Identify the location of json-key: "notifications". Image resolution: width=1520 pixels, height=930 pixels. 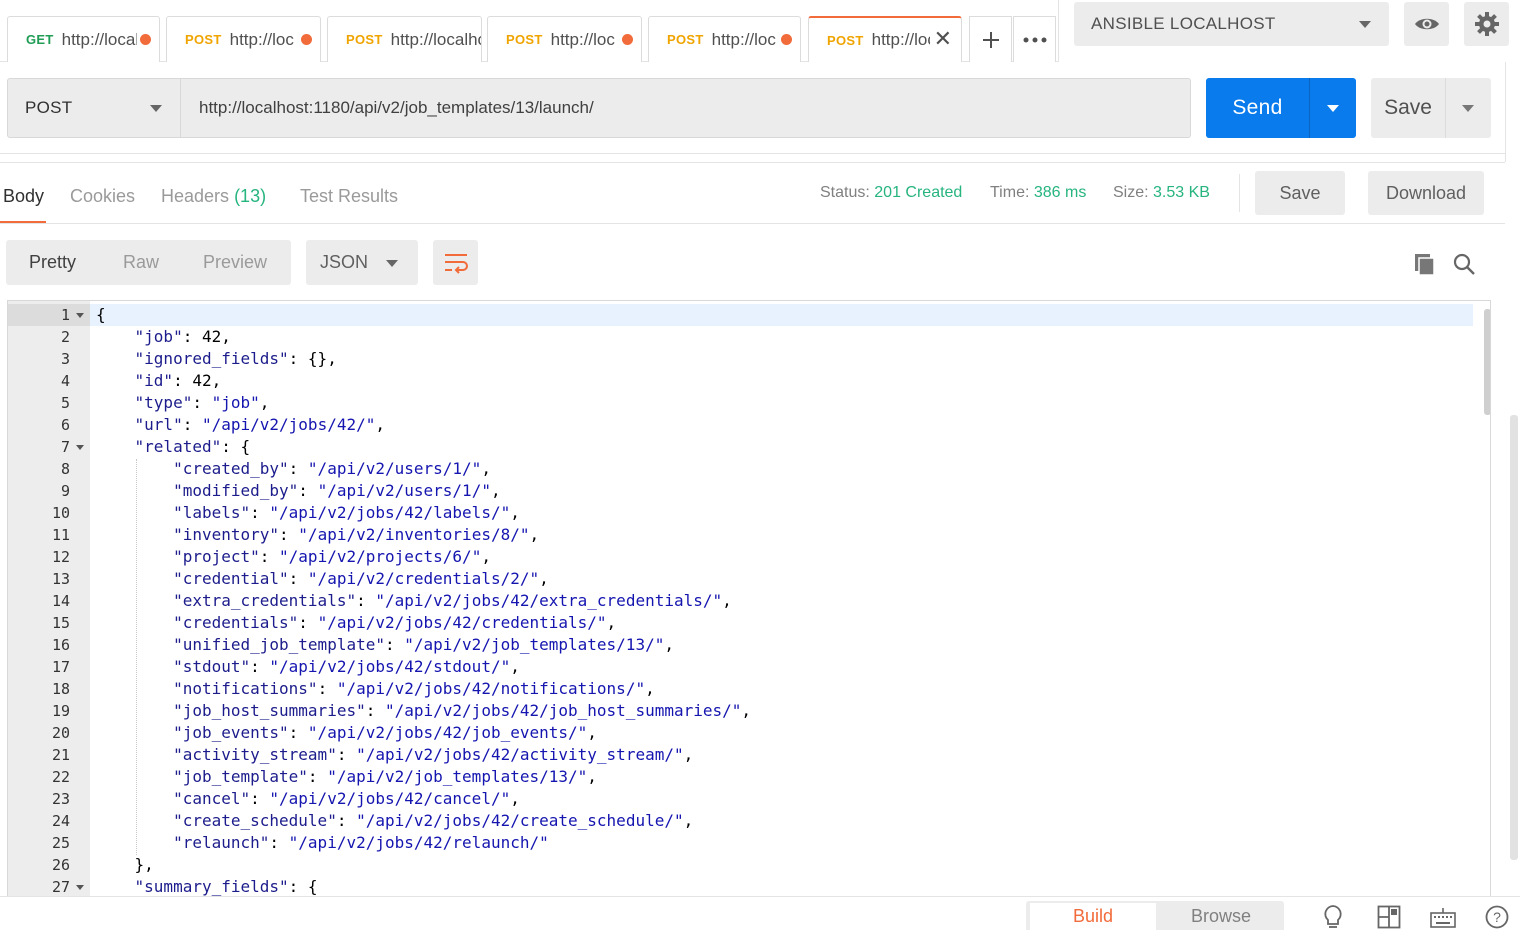
(245, 688).